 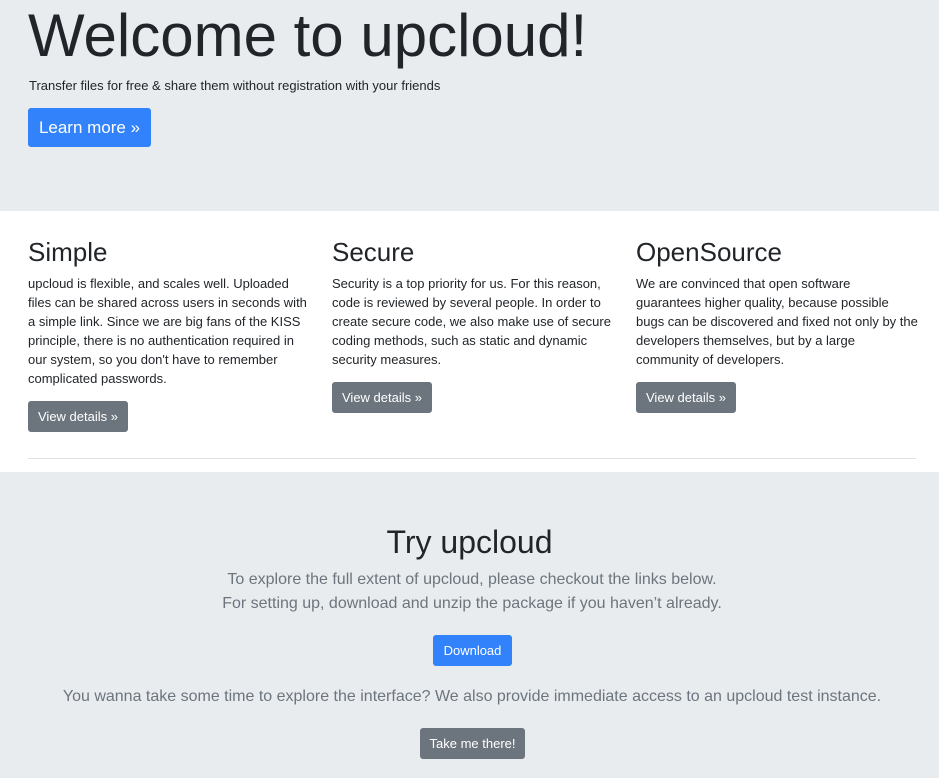 What do you see at coordinates (472, 458) in the screenshot?
I see `divider` at bounding box center [472, 458].